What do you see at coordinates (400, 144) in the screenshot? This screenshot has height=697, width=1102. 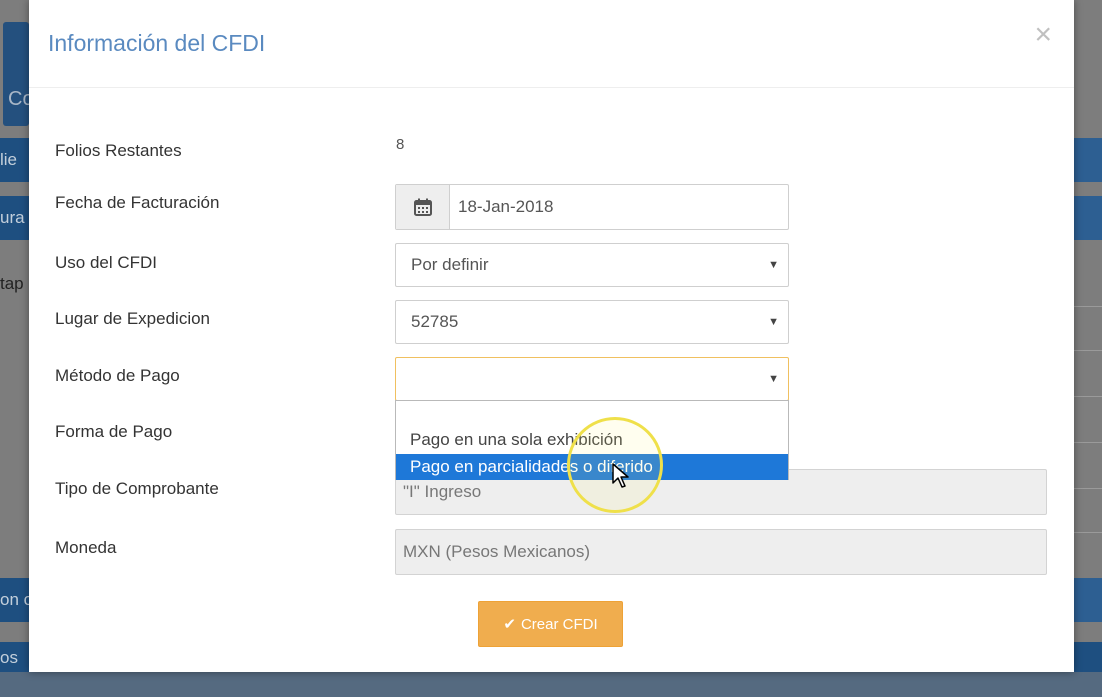 I see `folios-value: 8` at bounding box center [400, 144].